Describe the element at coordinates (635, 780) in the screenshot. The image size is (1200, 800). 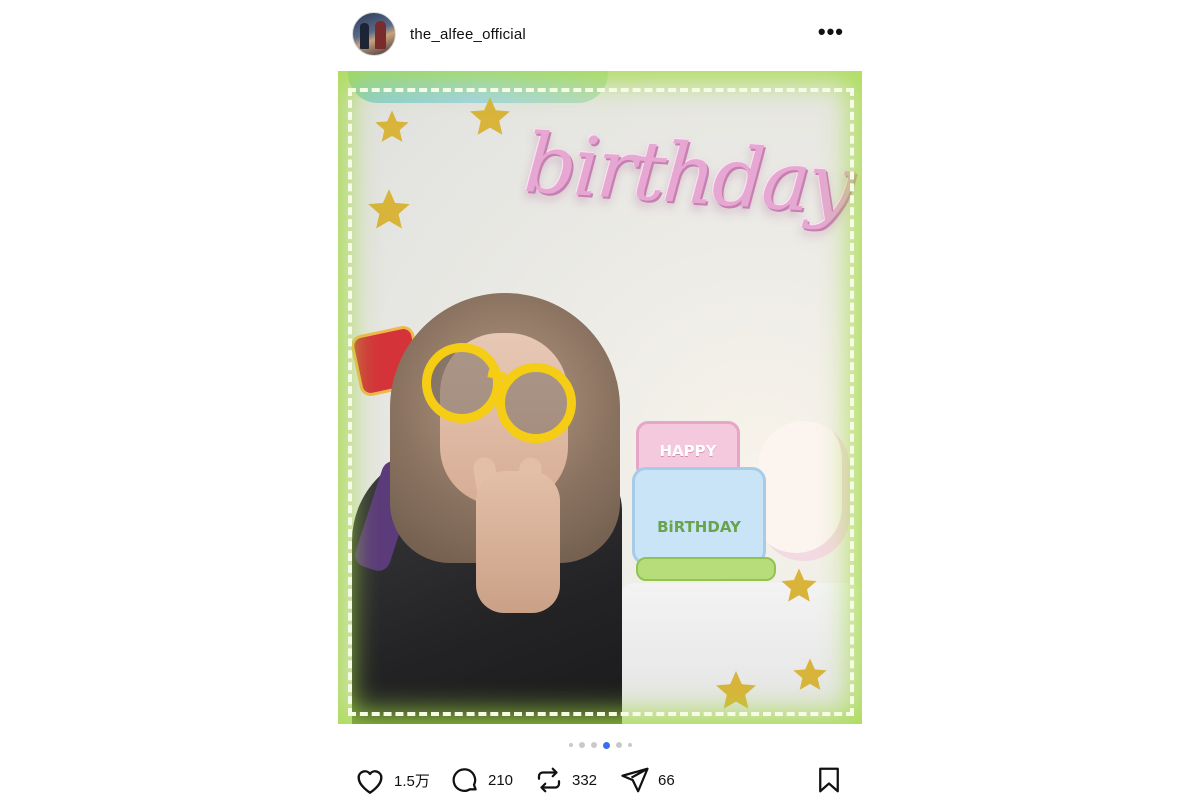
I see `paper-plane-icon` at that location.